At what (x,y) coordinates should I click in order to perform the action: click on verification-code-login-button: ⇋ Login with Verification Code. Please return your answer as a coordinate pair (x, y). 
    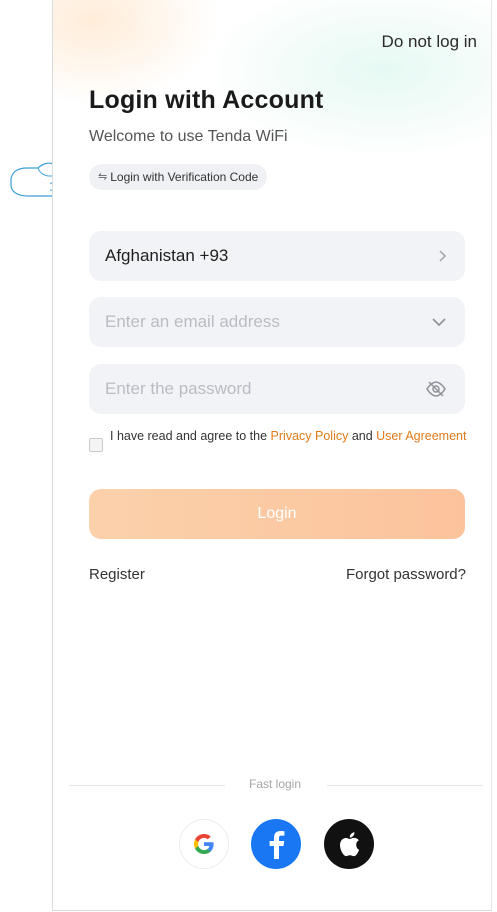
    Looking at the image, I should click on (178, 177).